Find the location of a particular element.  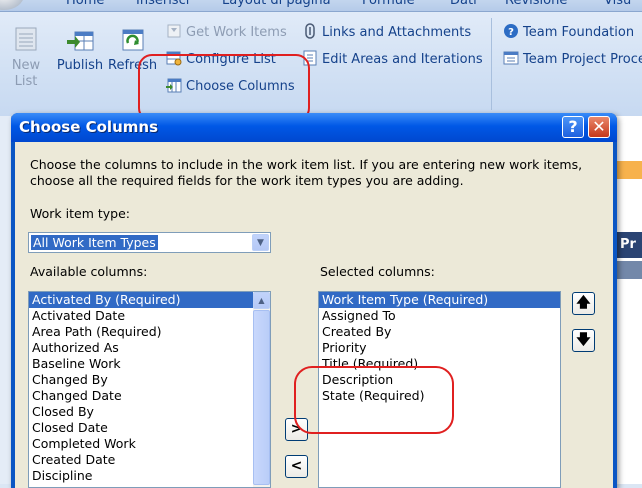

new-list-icon is located at coordinates (26, 39).